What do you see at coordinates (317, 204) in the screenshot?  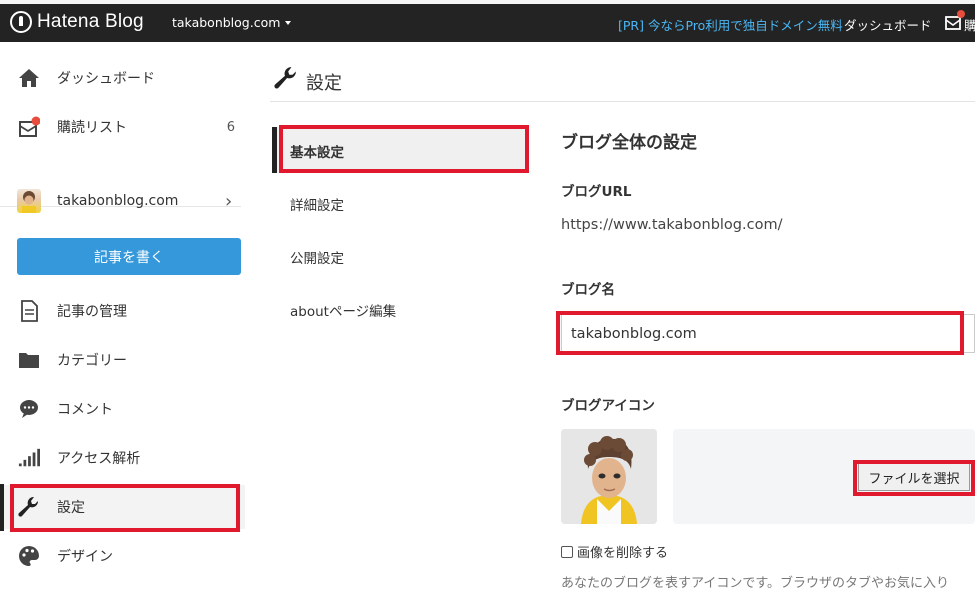 I see `tab-detail-settings: 詳細設定` at bounding box center [317, 204].